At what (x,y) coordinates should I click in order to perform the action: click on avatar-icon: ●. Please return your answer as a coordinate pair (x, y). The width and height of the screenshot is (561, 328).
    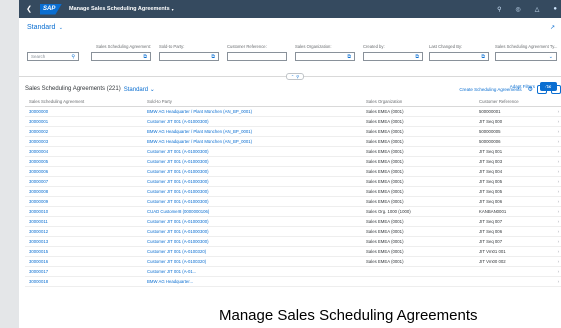
    Looking at the image, I should click on (555, 9).